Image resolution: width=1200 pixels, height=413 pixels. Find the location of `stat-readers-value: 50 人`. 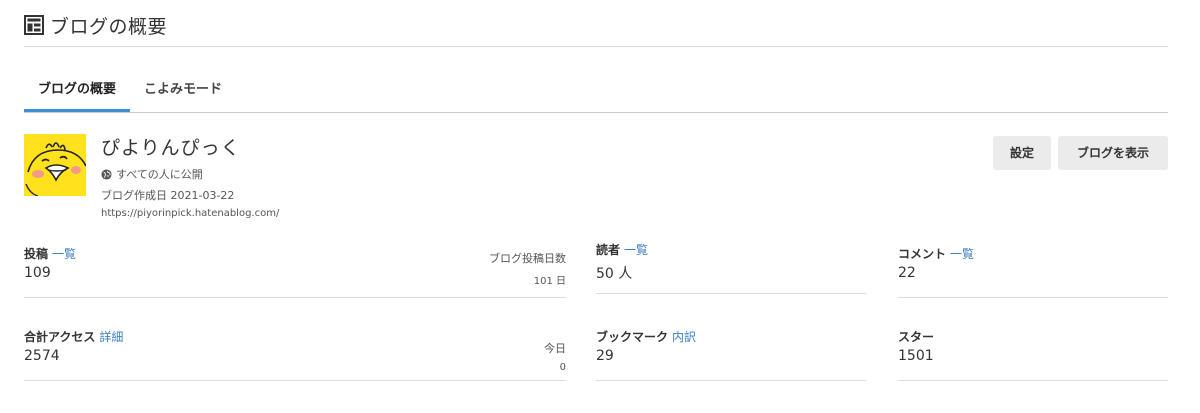

stat-readers-value: 50 人 is located at coordinates (614, 274).